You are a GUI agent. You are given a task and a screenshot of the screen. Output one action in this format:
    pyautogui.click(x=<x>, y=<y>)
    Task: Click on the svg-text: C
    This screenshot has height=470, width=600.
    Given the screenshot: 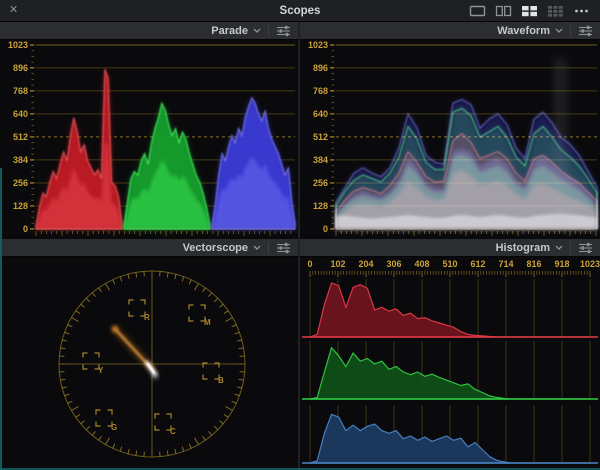 What is the action you would take?
    pyautogui.click(x=173, y=431)
    